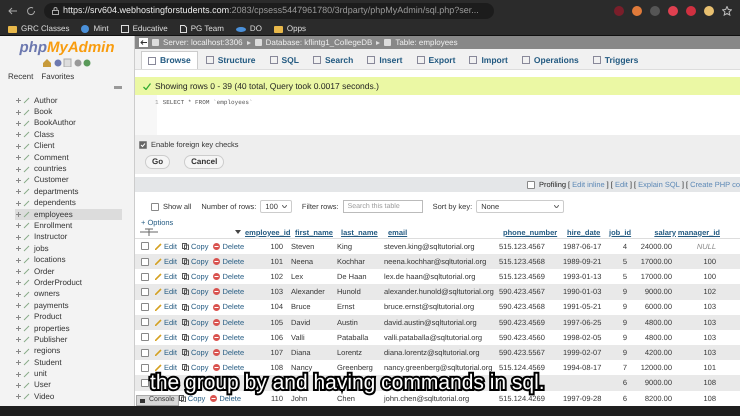 This screenshot has height=416, width=740. What do you see at coordinates (68, 362) in the screenshot?
I see `table-list-item: Student` at bounding box center [68, 362].